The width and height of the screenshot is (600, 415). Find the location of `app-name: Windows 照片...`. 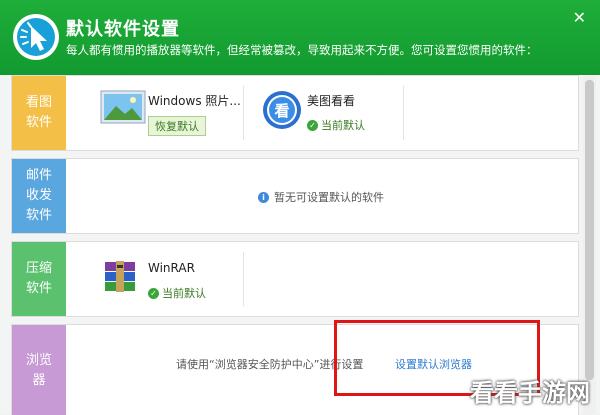

app-name: Windows 照片... is located at coordinates (194, 101).